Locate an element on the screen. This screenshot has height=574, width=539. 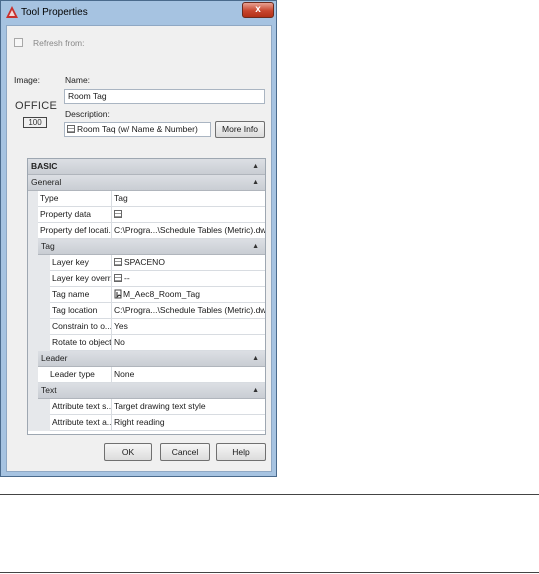
layer-key-name: Layer key is located at coordinates (81, 263).